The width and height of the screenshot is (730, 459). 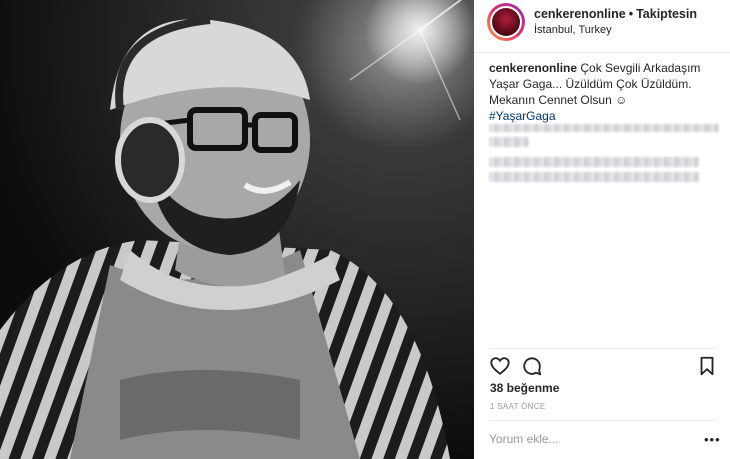 What do you see at coordinates (604, 116) in the screenshot?
I see `hashtag-link: #YaşarGaga` at bounding box center [604, 116].